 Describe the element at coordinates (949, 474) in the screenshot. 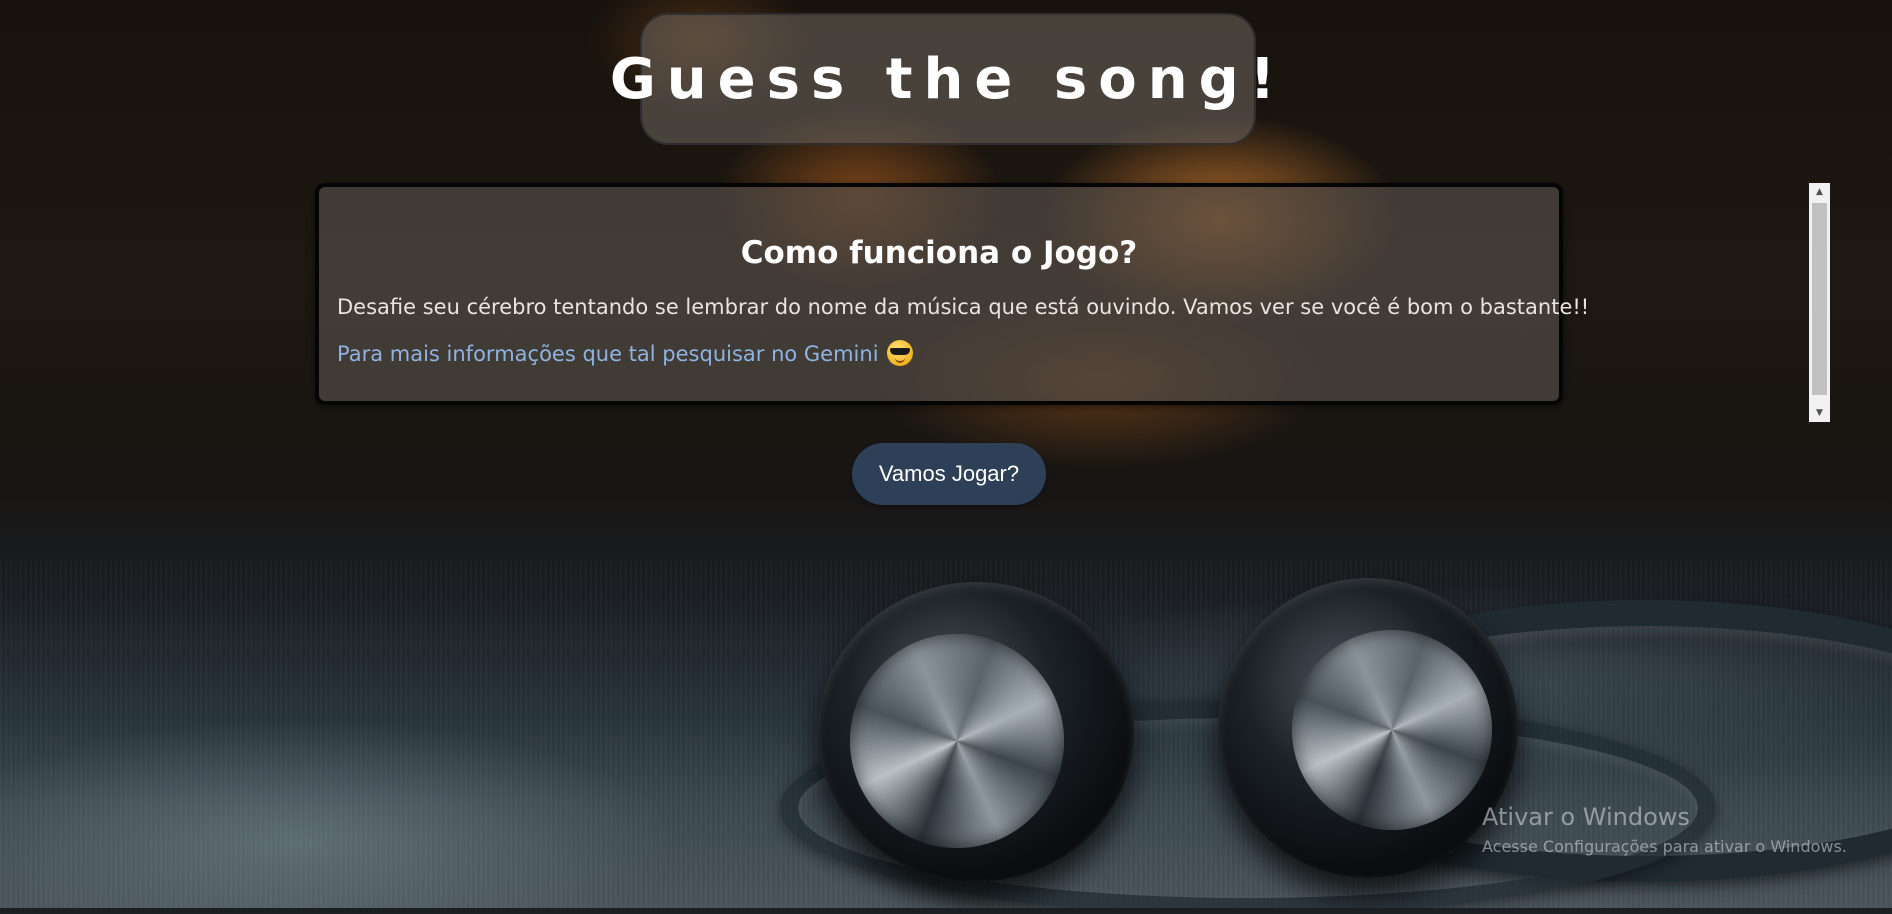

I see `play-button: Vamos Jogar?` at that location.